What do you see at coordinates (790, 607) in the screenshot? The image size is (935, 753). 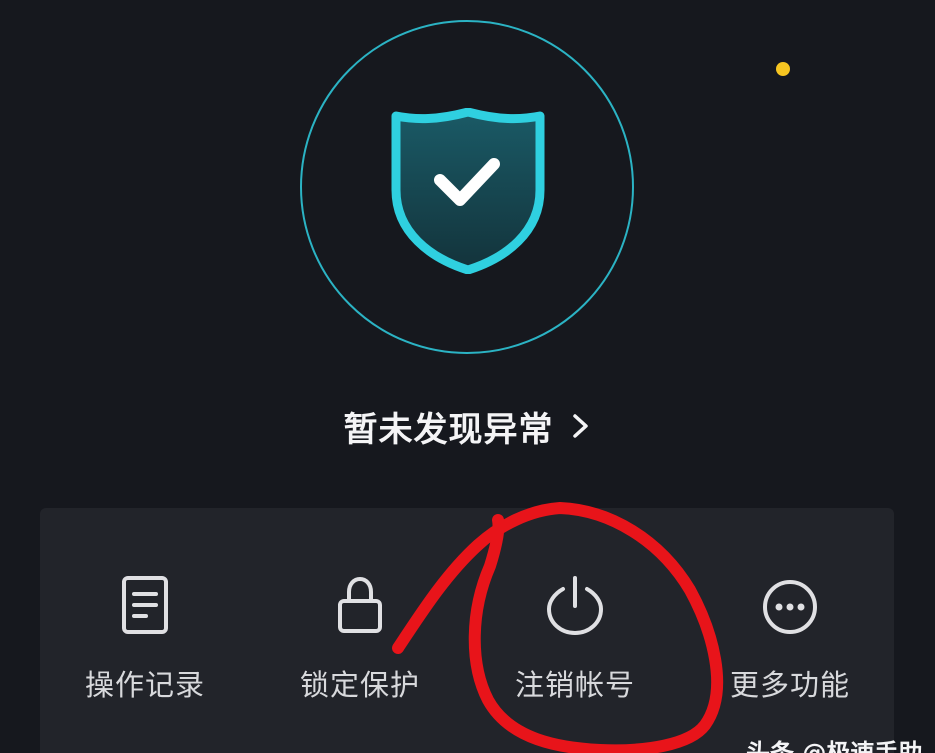 I see `more-icon` at bounding box center [790, 607].